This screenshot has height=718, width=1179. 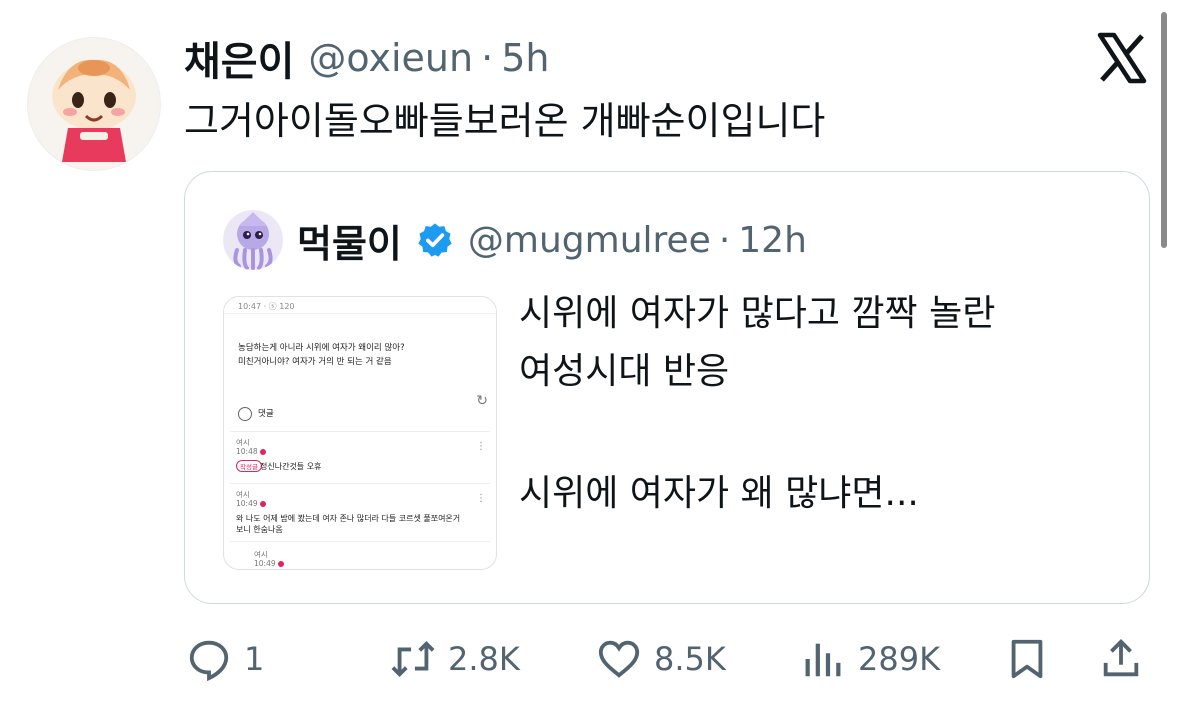 What do you see at coordinates (1164, 130) in the screenshot?
I see `scrollbar` at bounding box center [1164, 130].